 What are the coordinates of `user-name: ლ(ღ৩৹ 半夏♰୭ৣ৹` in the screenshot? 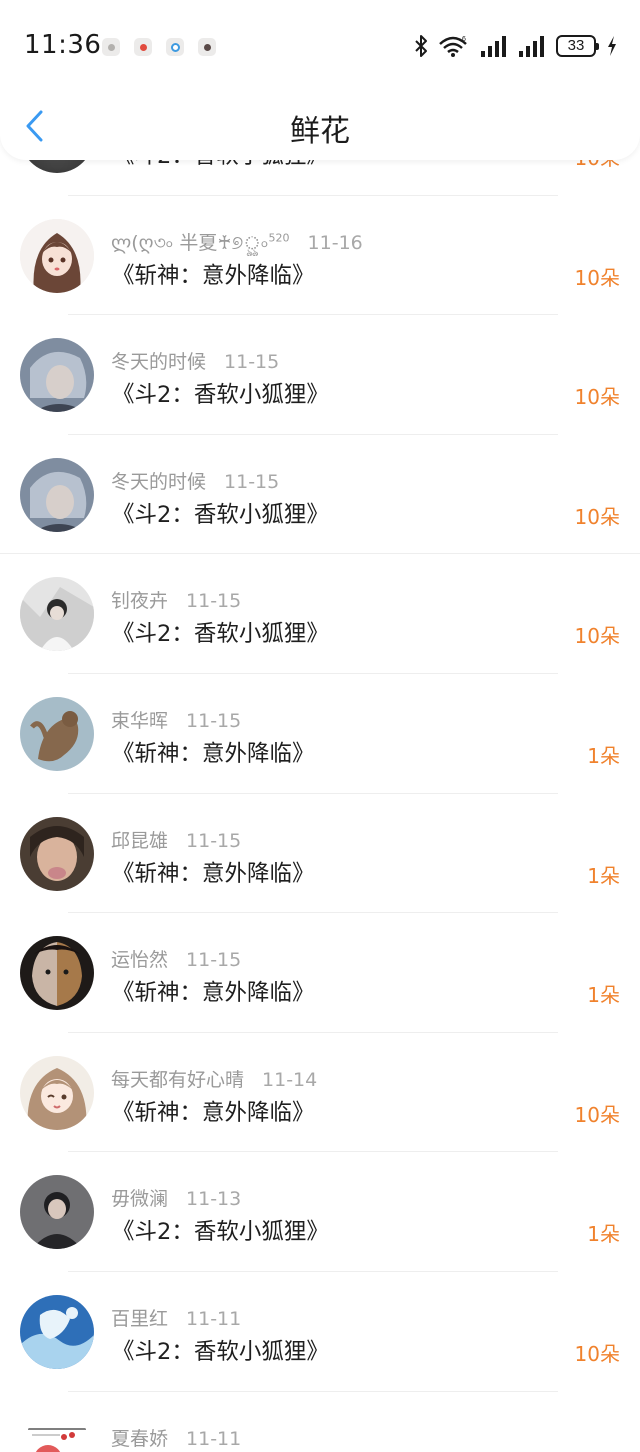 It's located at (190, 242).